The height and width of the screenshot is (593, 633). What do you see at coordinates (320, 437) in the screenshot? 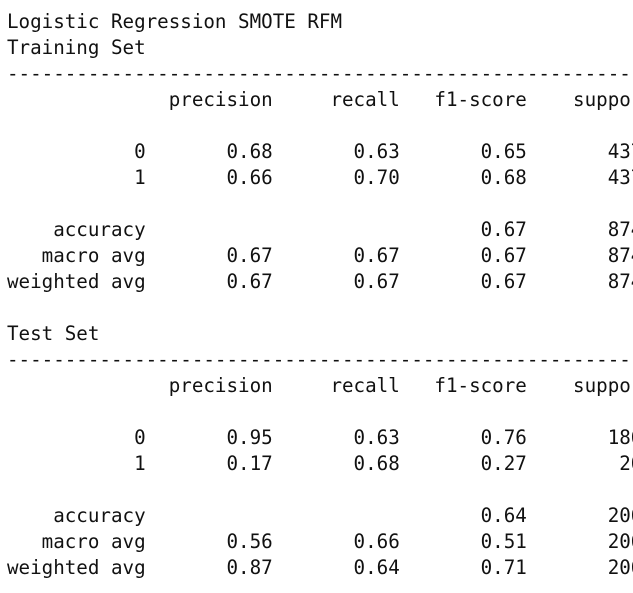
I see `class-row: 0 0.95 0.63 0.76 1864` at bounding box center [320, 437].